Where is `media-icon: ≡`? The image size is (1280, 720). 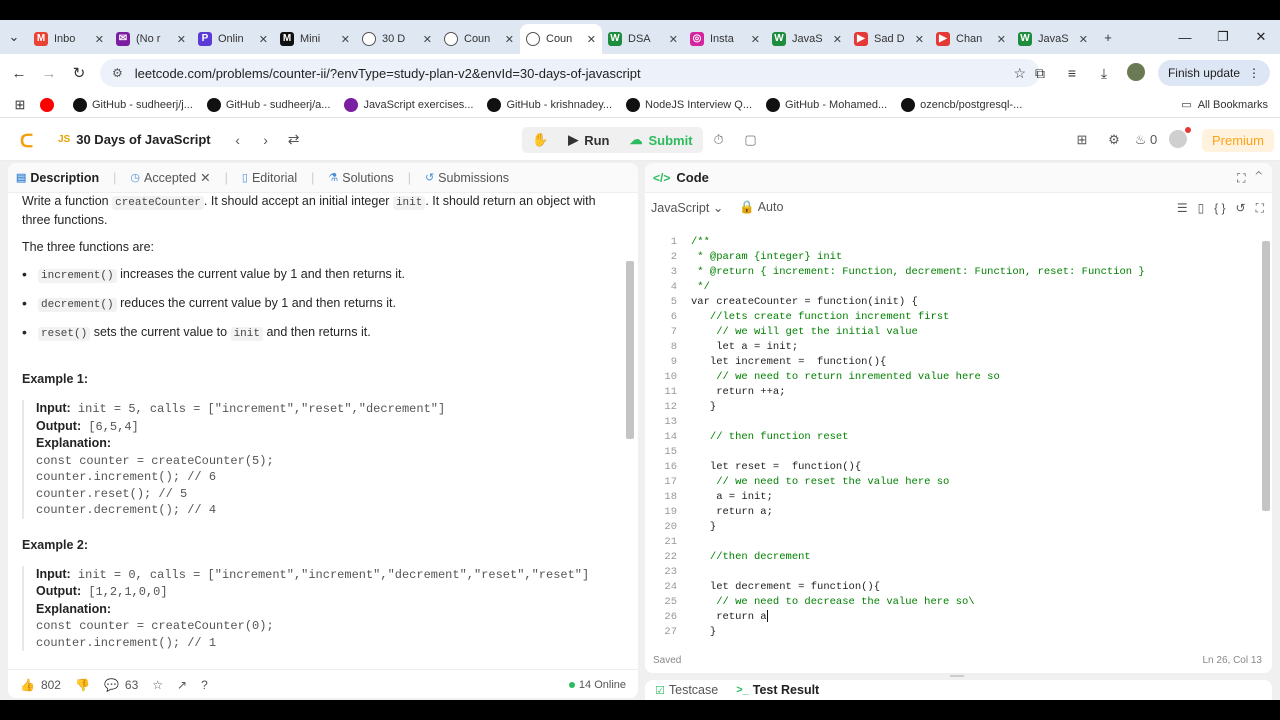
media-icon: ≡ is located at coordinates (1072, 73).